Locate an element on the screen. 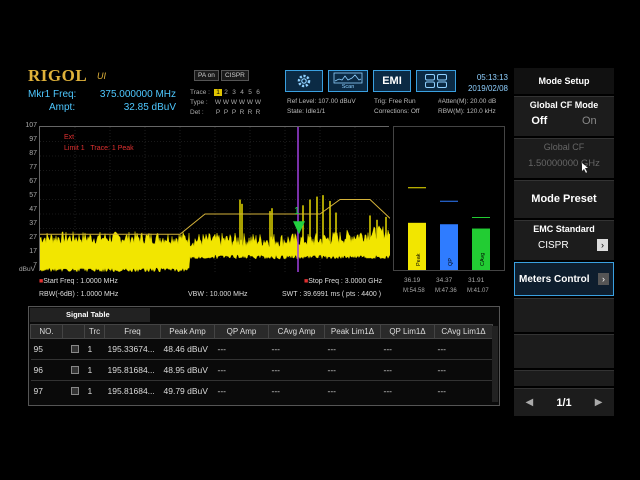 The height and width of the screenshot is (480, 640). emi-button: EMI is located at coordinates (392, 81).